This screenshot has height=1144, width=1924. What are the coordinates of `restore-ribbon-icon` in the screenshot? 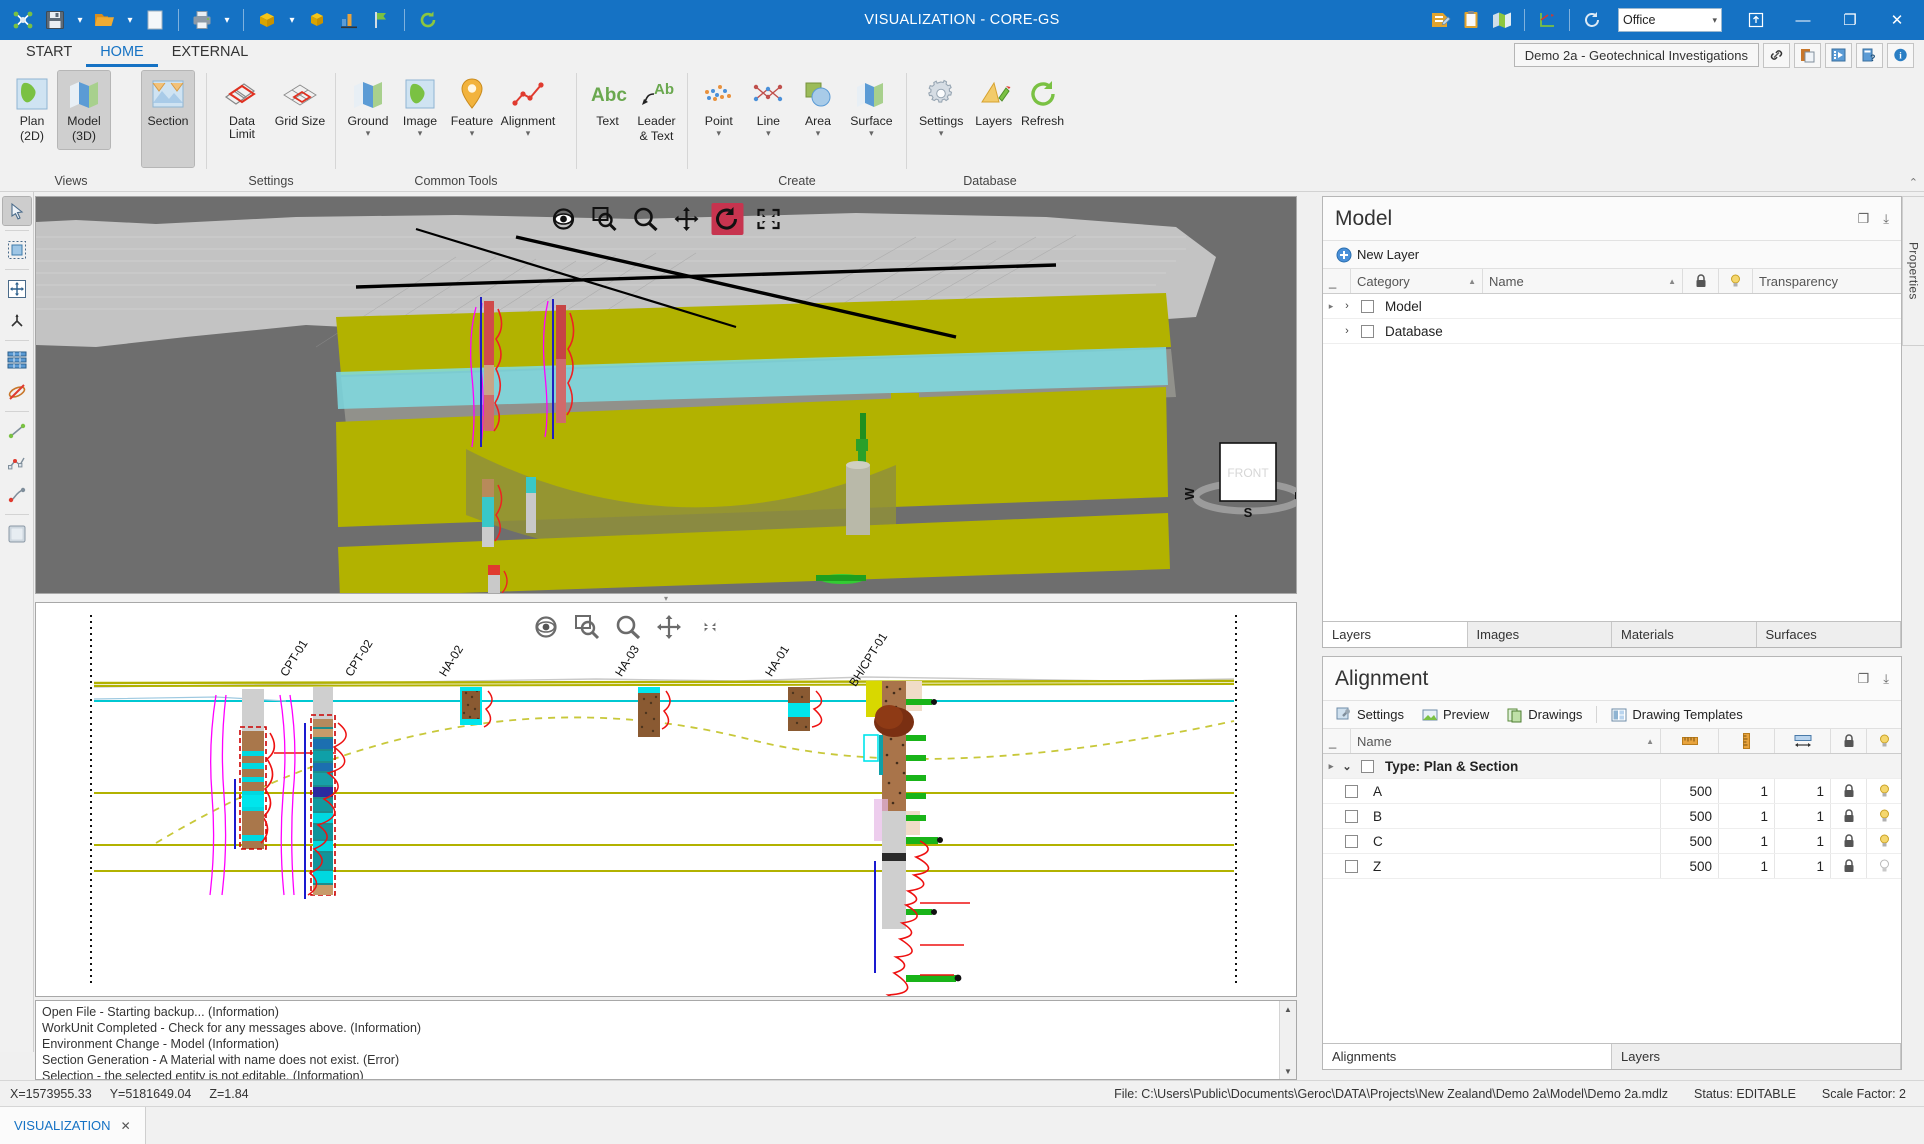 It's located at (1756, 20).